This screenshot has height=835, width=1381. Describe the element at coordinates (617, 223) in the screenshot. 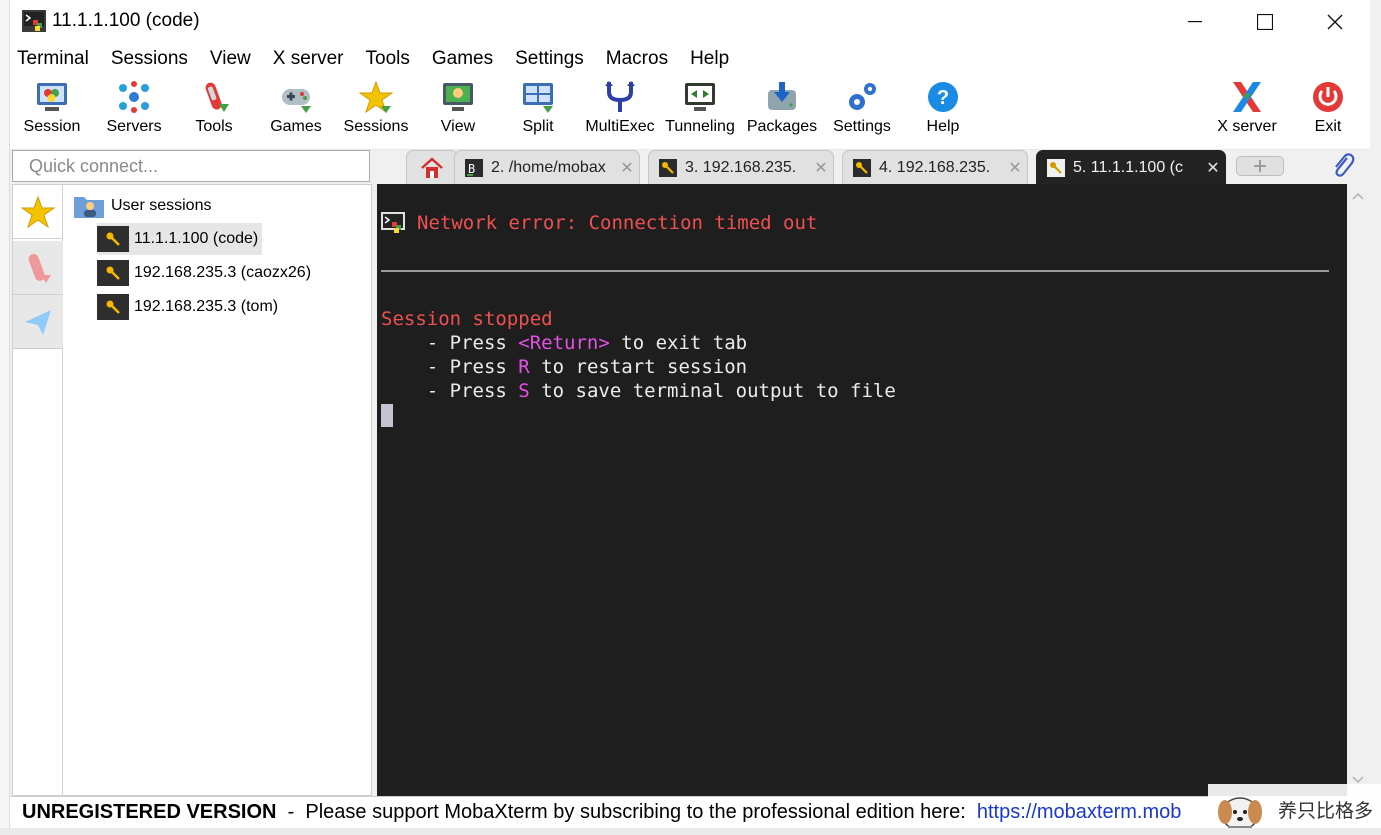

I see `network-error-text: Network error: Connection timed out` at that location.